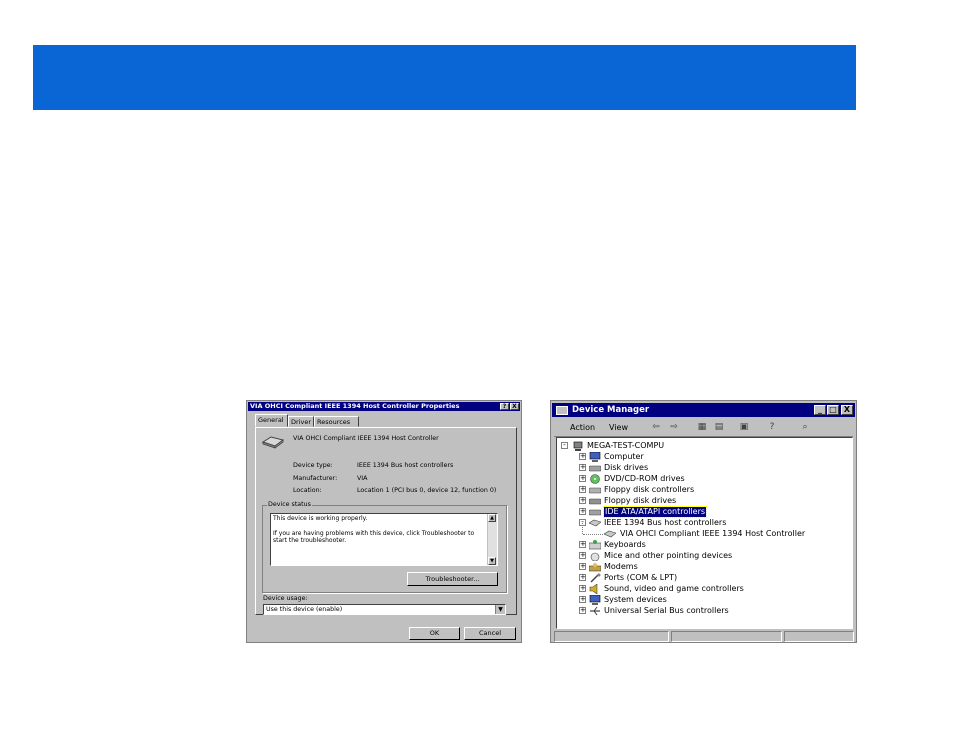  I want to click on scroll-down-icon: ▼, so click(492, 561).